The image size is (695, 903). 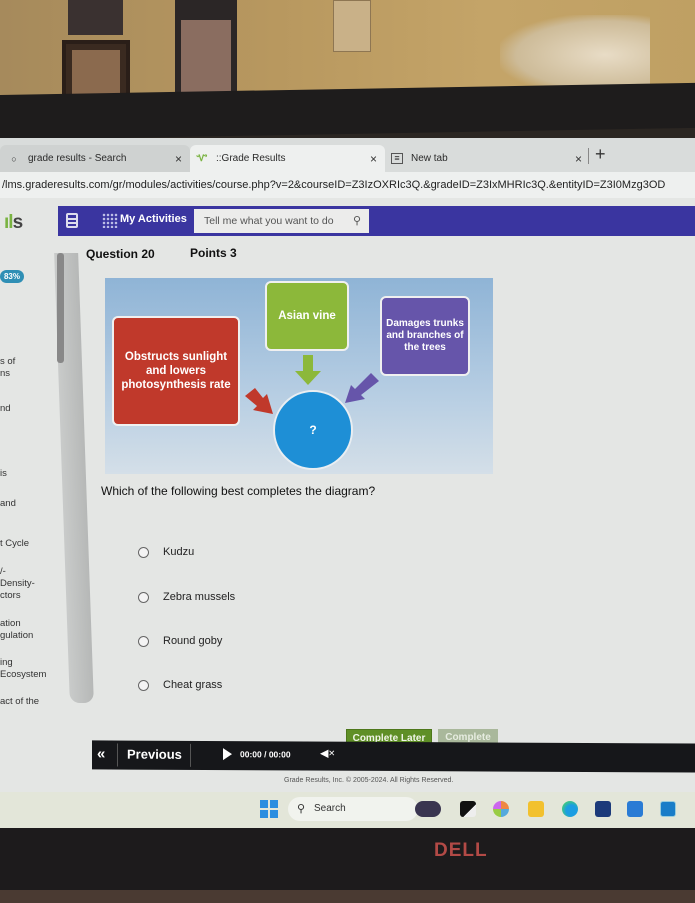 I want to click on edge-browser-icon, so click(x=570, y=809).